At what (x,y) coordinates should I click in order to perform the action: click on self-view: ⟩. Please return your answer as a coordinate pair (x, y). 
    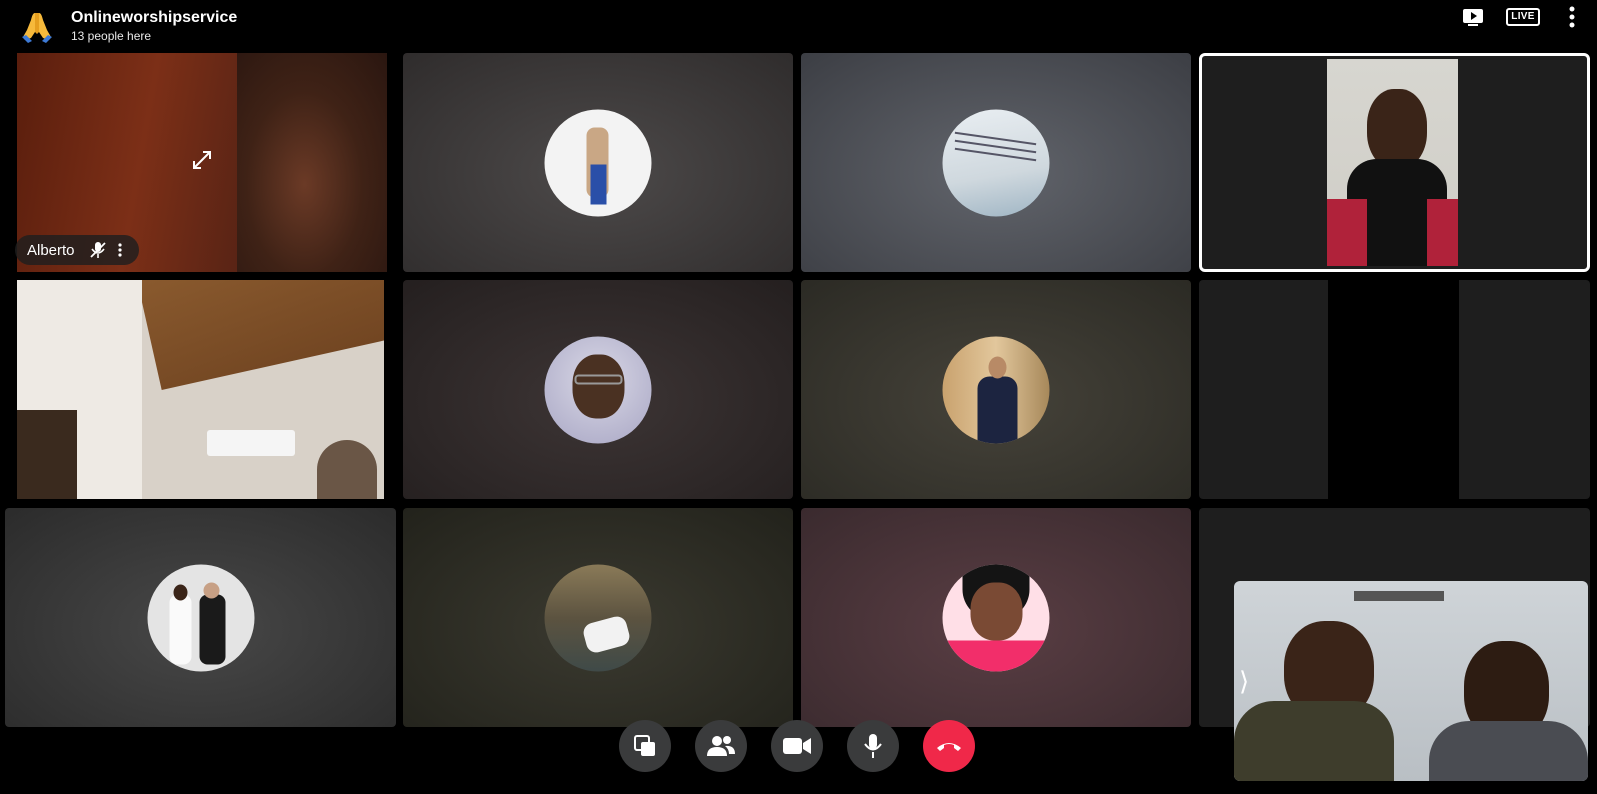
    Looking at the image, I should click on (1411, 681).